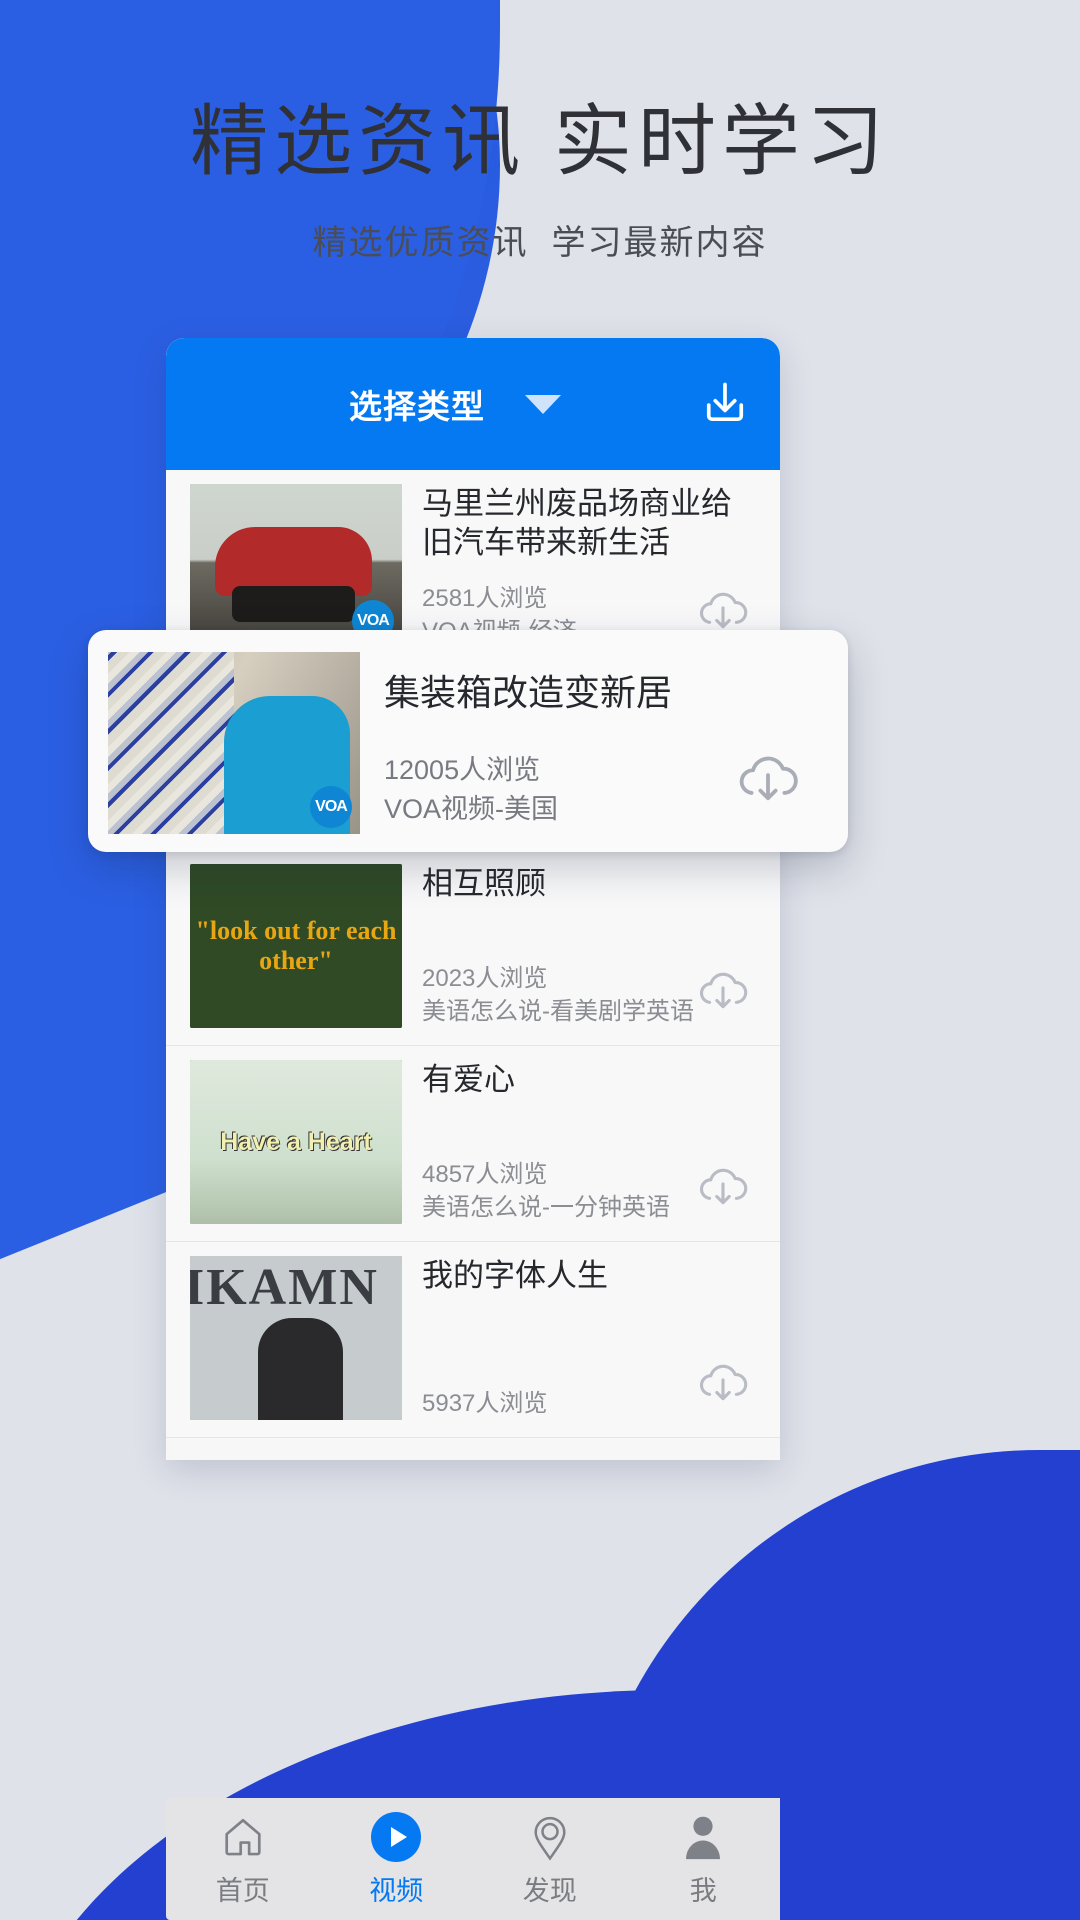 The height and width of the screenshot is (1920, 1080). I want to click on list-item-views: 2581人浏览, so click(485, 598).